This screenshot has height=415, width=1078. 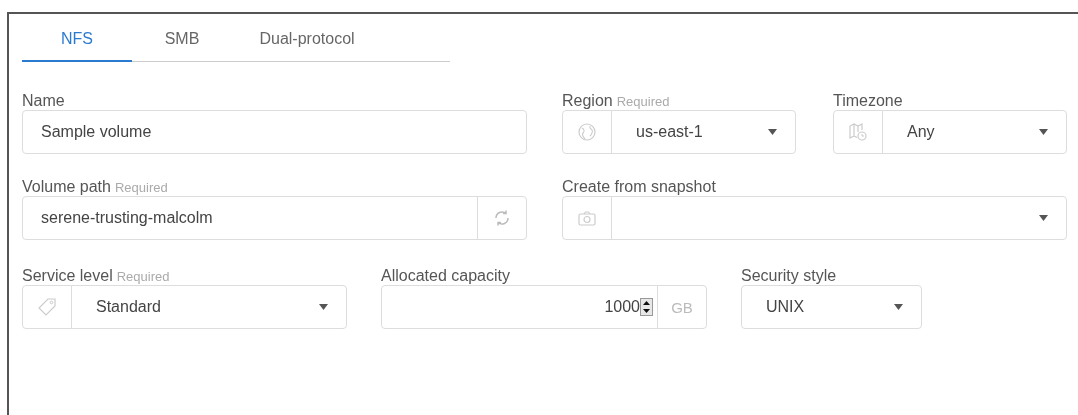 What do you see at coordinates (47, 307) in the screenshot?
I see `tag-icon` at bounding box center [47, 307].